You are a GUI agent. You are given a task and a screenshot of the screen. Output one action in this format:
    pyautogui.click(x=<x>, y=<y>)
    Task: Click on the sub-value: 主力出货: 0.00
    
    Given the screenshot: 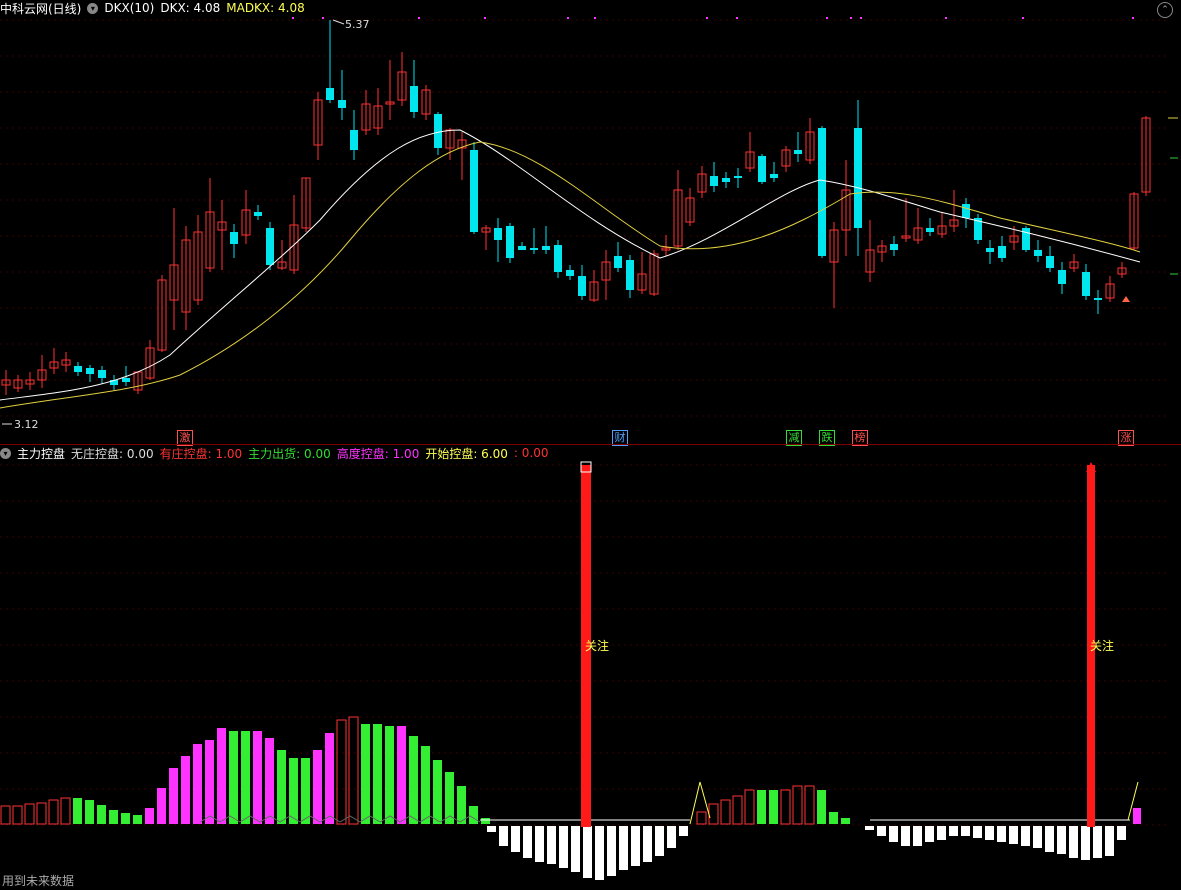 What is the action you would take?
    pyautogui.click(x=289, y=453)
    